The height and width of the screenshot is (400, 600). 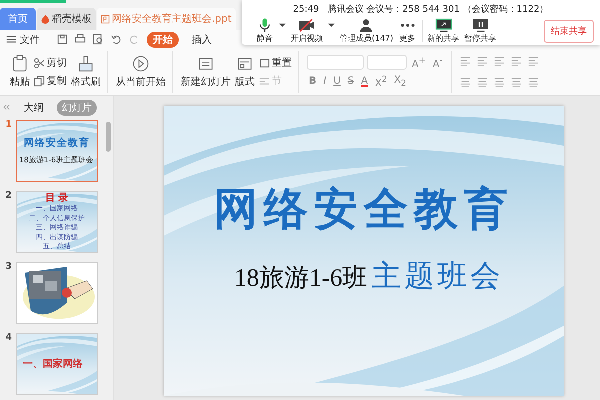 I want to click on print-icon, so click(x=80, y=39).